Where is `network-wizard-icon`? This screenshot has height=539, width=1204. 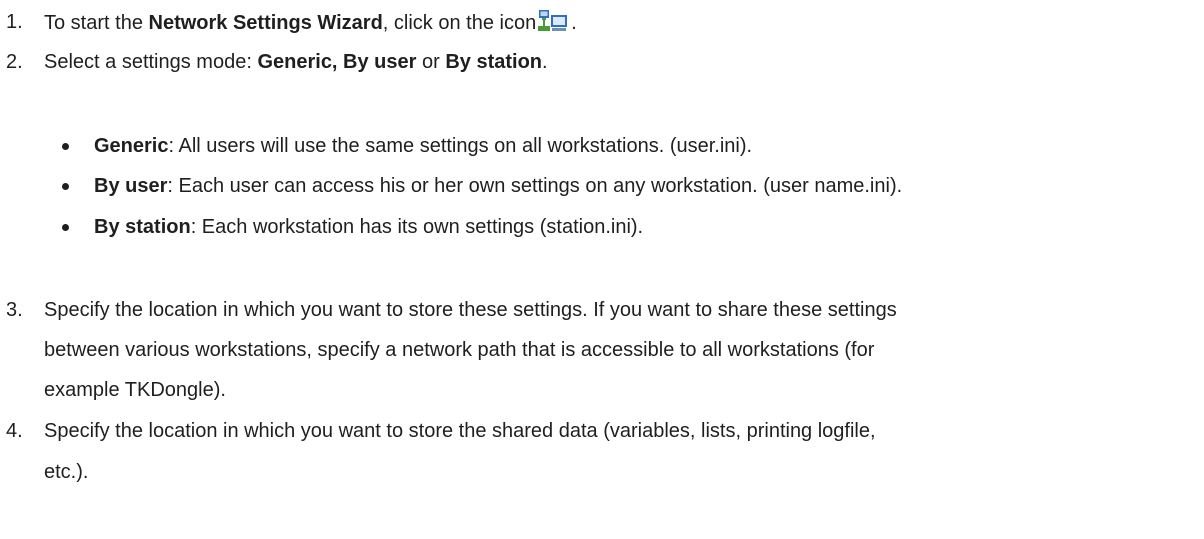 network-wizard-icon is located at coordinates (554, 21).